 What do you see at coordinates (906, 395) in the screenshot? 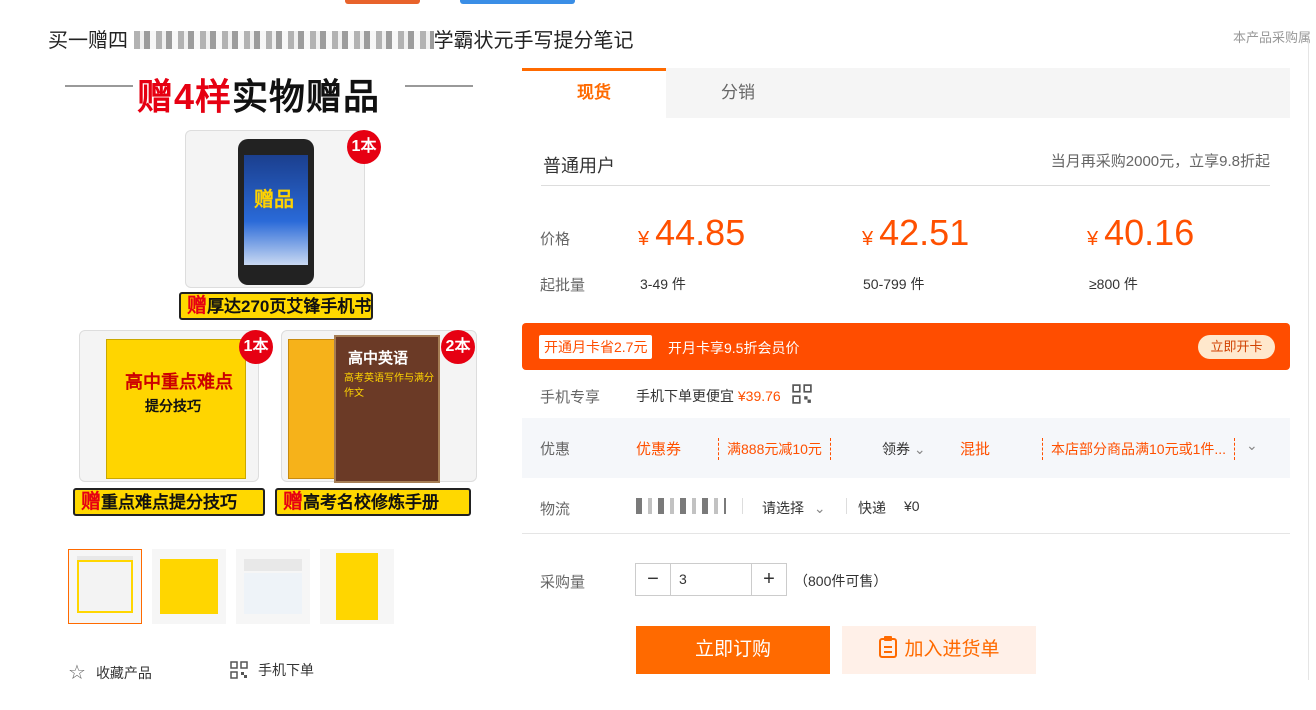
I see `mobile-exclusive-row: 手机专享 手机下单更便宜 ¥39.76` at bounding box center [906, 395].